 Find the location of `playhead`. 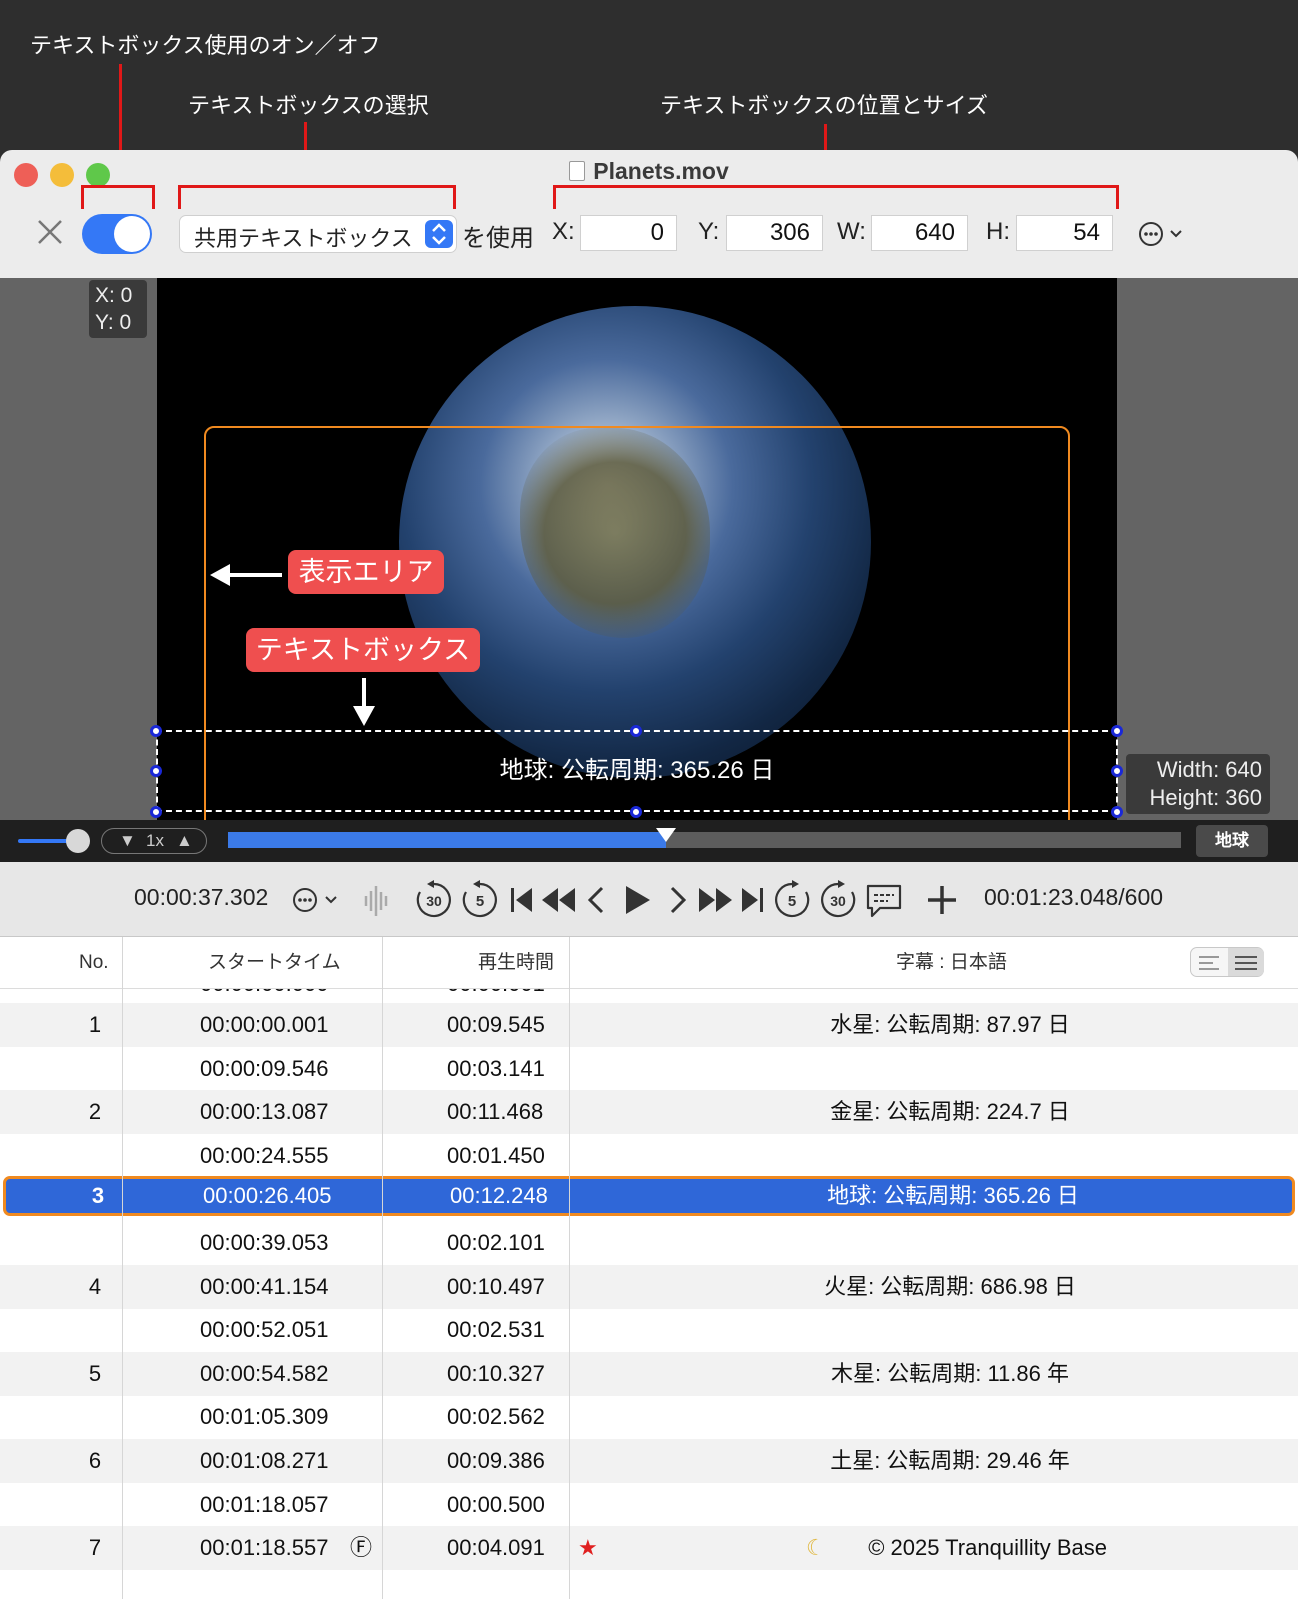

playhead is located at coordinates (666, 835).